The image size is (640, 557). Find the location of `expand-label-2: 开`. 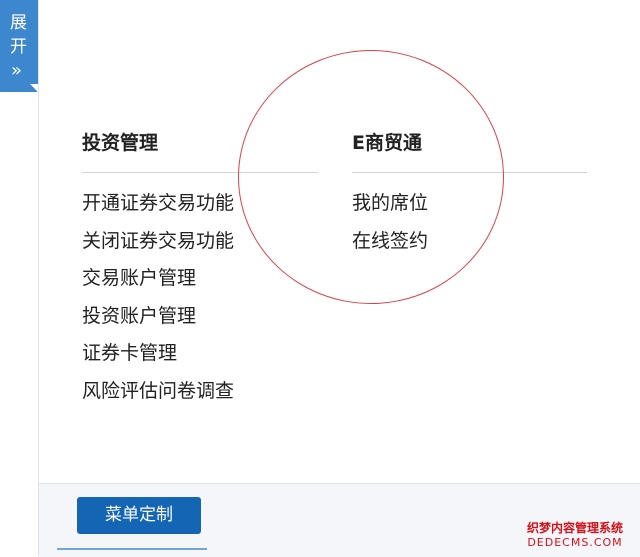

expand-label-2: 开 is located at coordinates (18, 47).